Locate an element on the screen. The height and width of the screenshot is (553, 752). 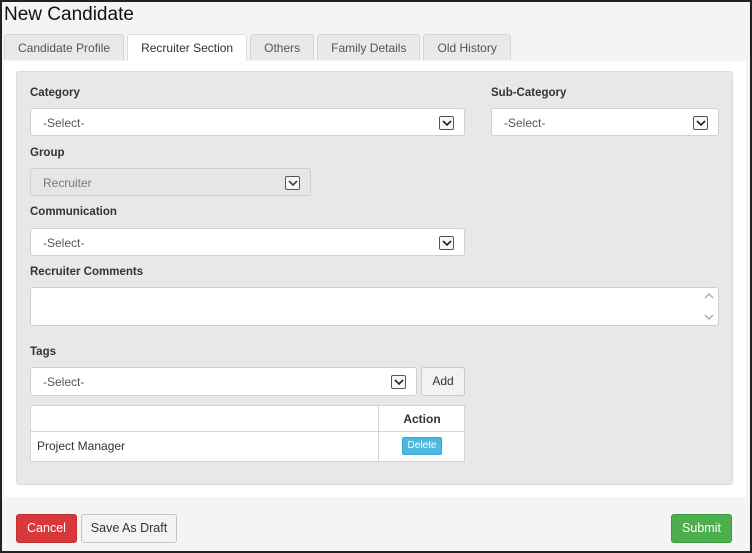
tab-old-history: Old History is located at coordinates (467, 47).